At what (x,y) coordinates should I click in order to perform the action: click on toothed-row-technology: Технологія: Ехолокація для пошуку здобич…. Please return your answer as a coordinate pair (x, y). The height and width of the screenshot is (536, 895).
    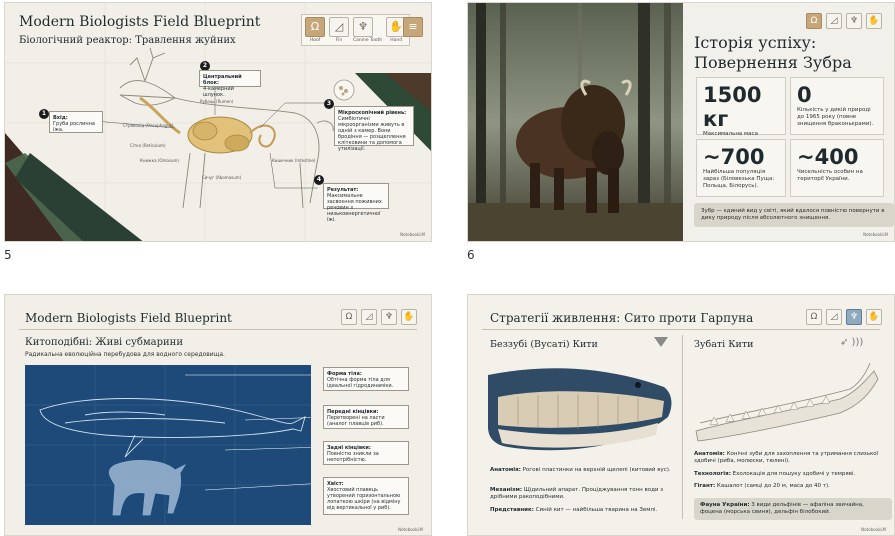
    Looking at the image, I should click on (775, 474).